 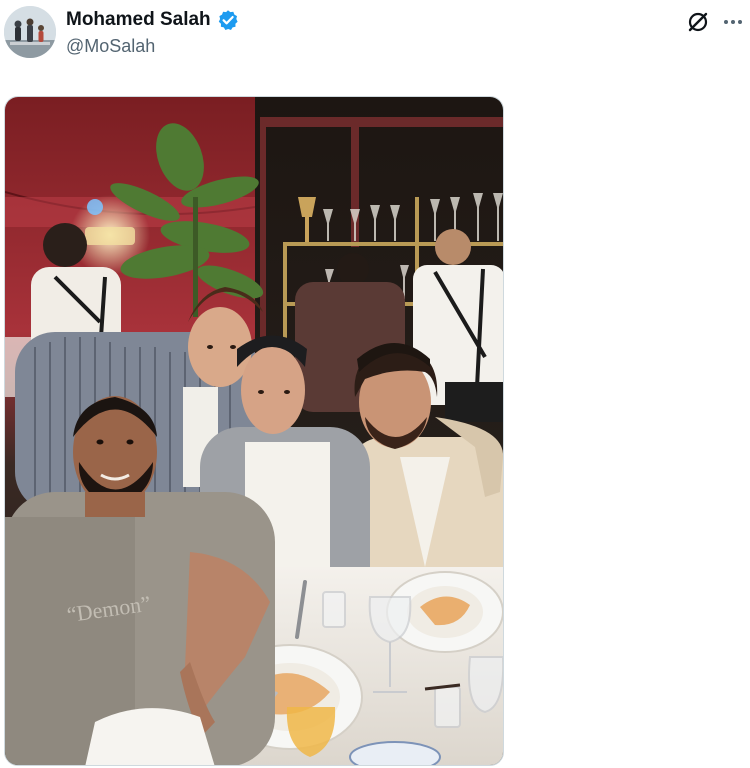 I want to click on more-options-icon, so click(x=733, y=22).